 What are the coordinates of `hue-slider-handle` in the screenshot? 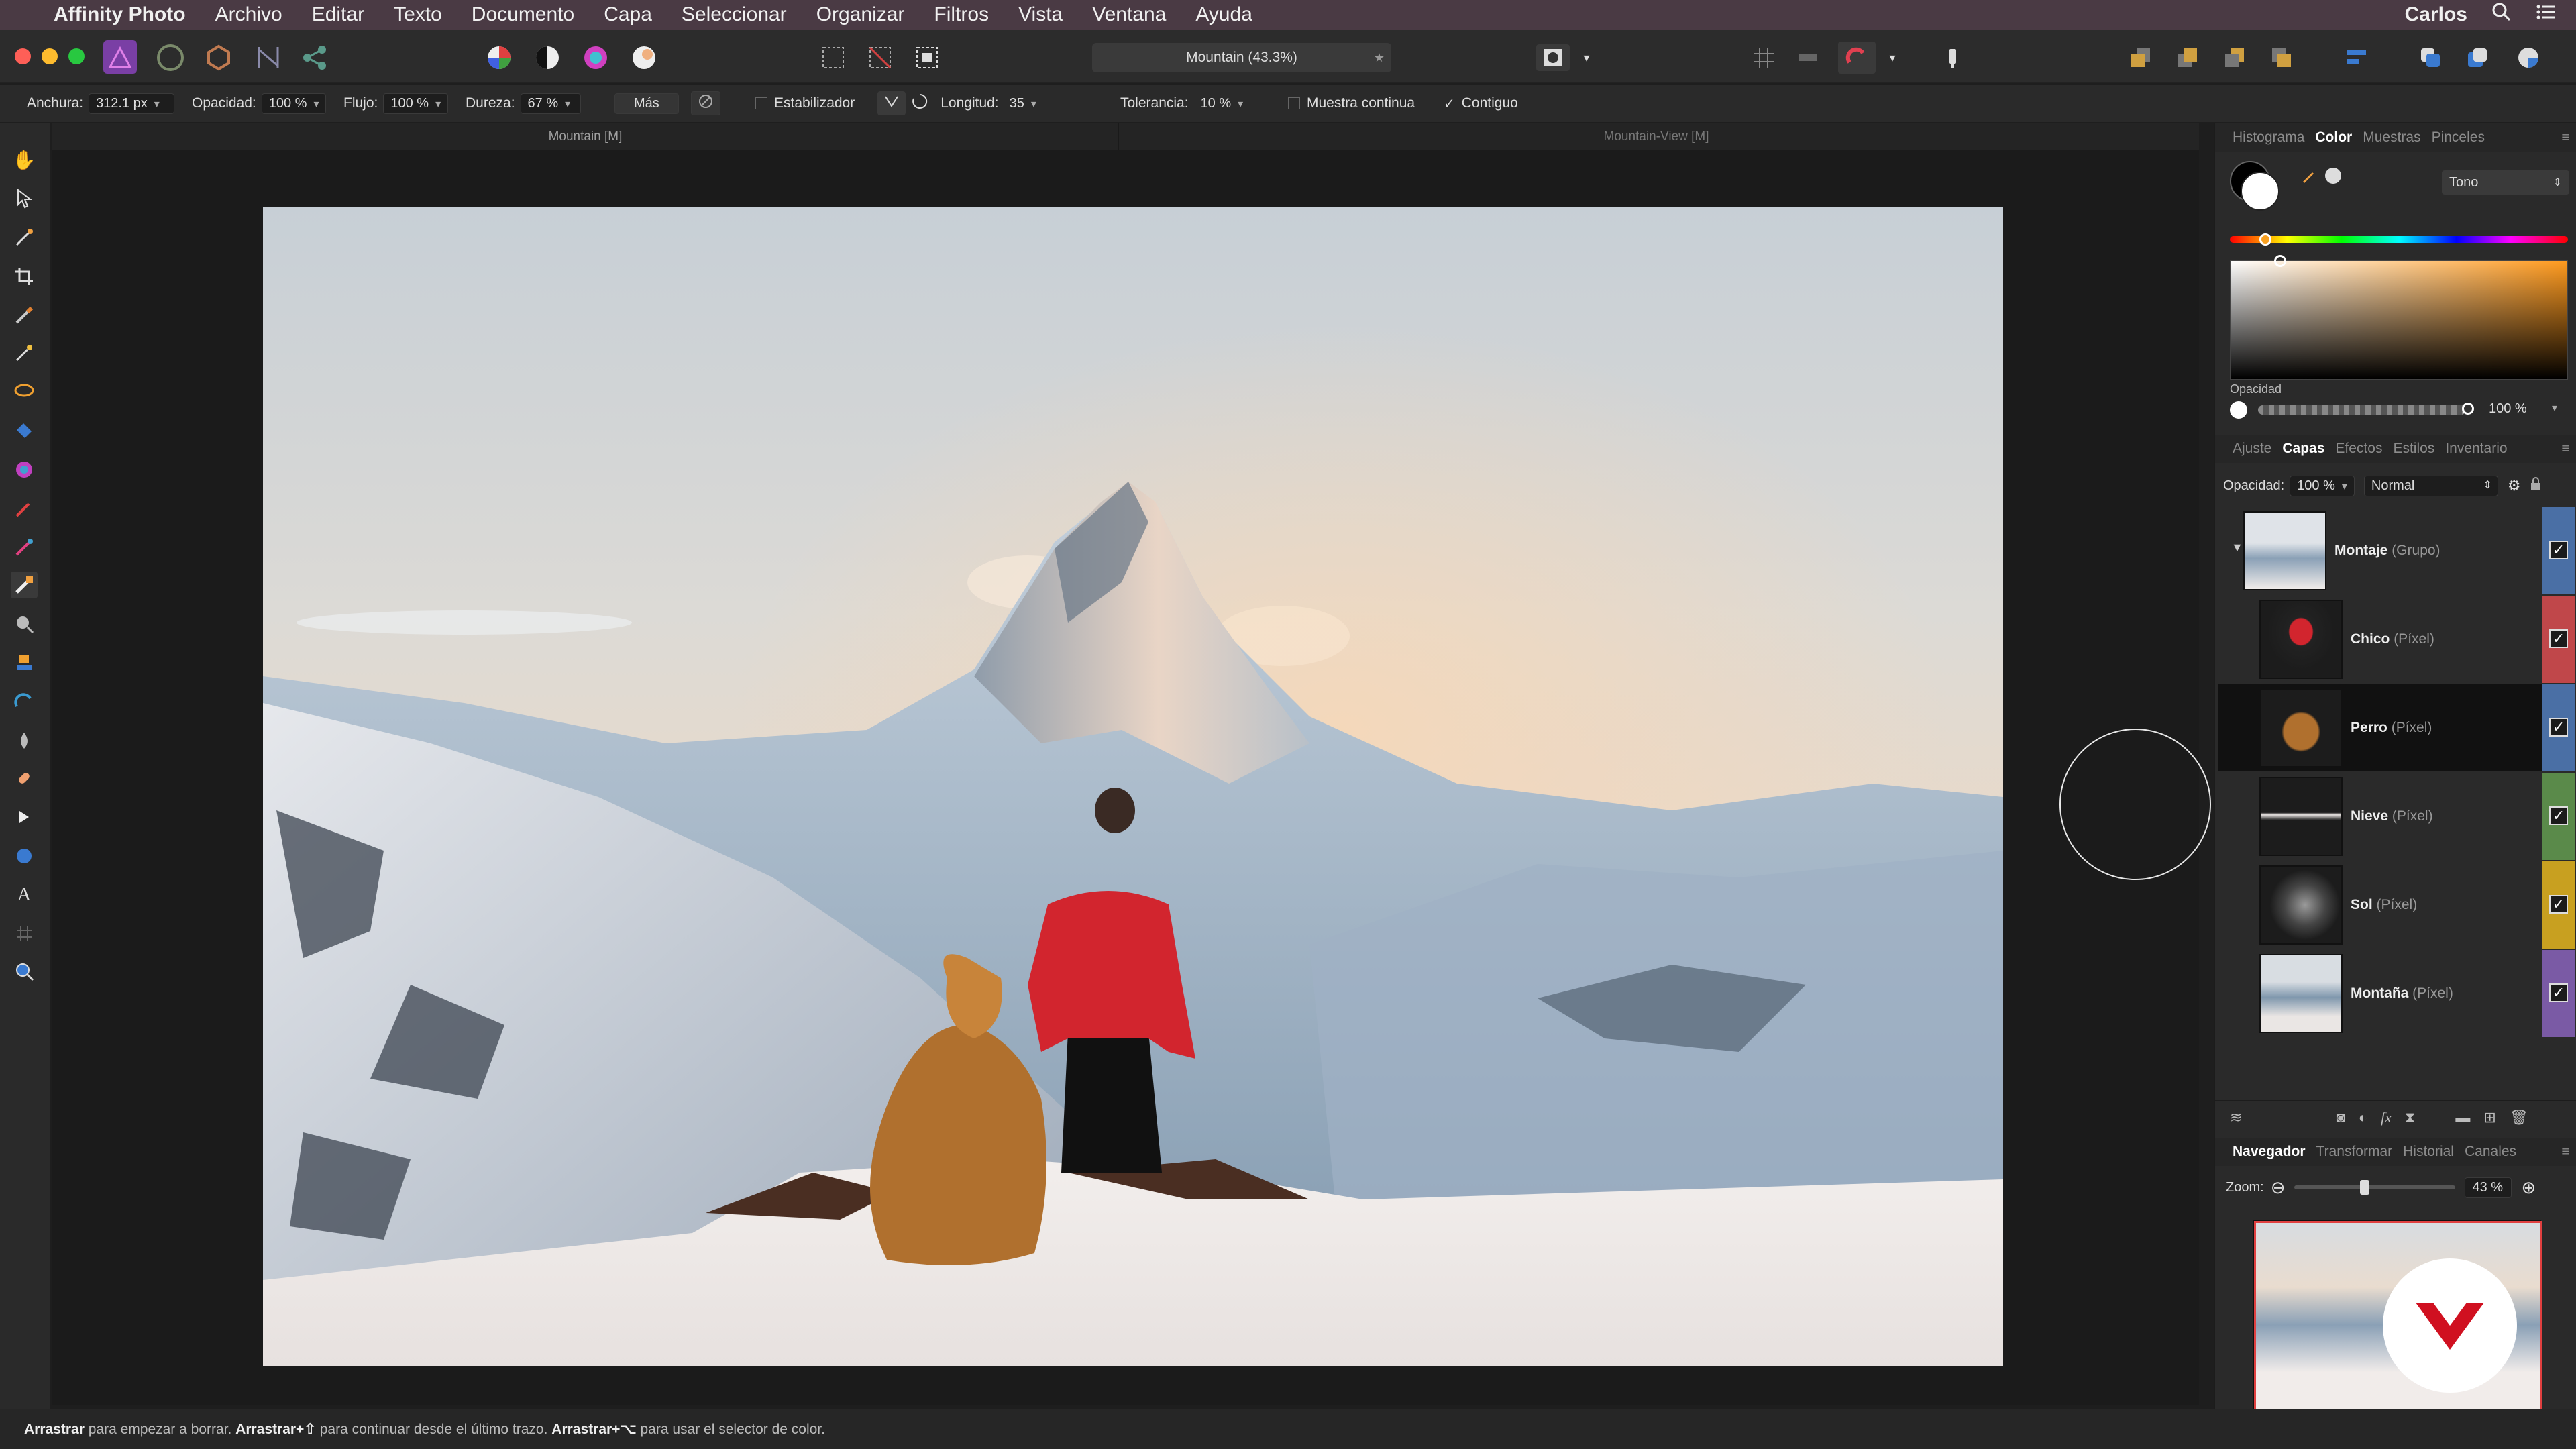 It's located at (2265, 239).